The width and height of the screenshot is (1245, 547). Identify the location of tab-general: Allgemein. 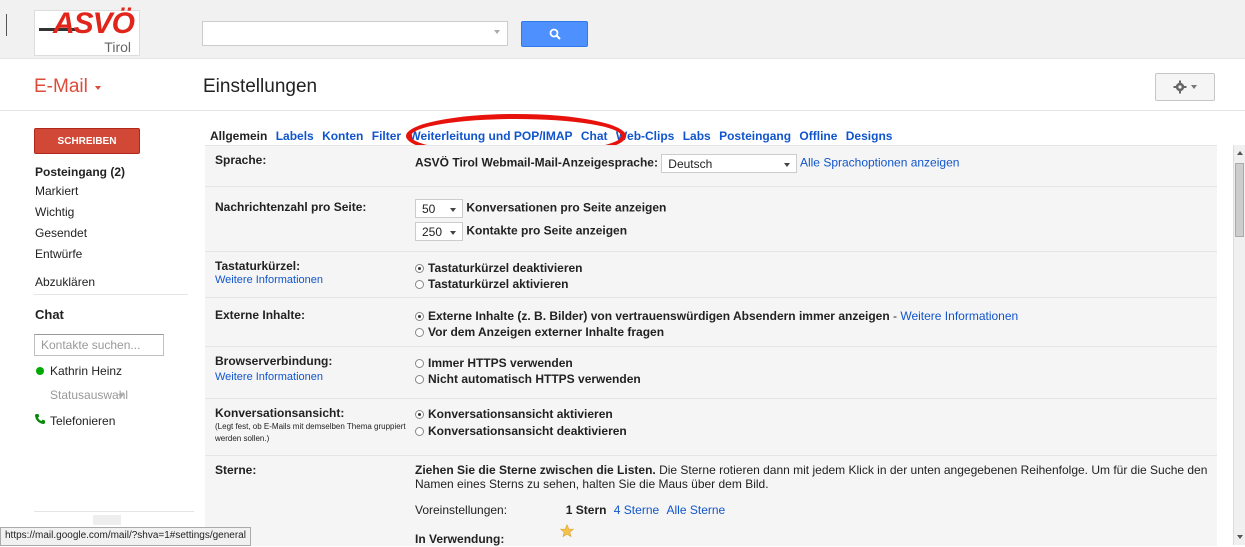
(238, 136).